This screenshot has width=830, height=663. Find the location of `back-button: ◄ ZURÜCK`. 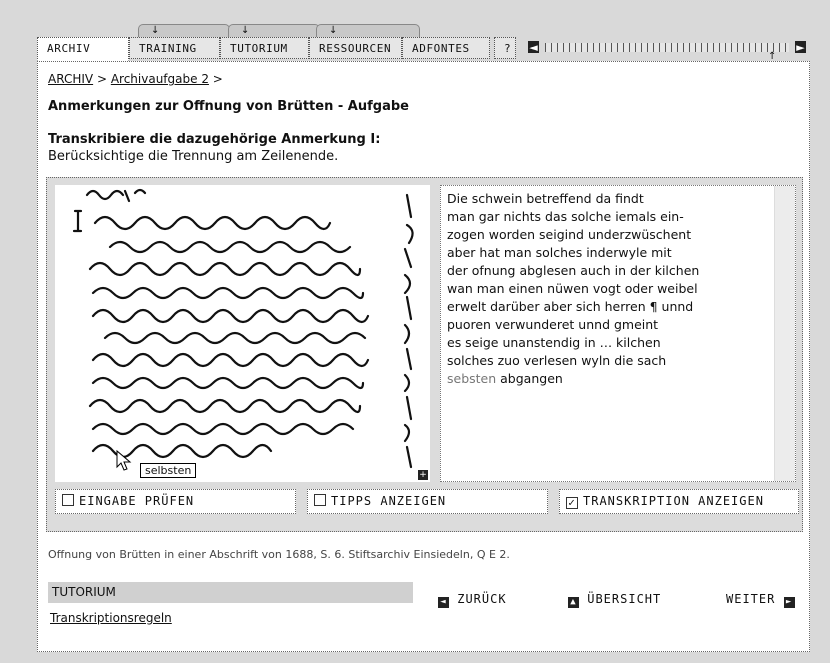

back-button: ◄ ZURÜCK is located at coordinates (472, 600).